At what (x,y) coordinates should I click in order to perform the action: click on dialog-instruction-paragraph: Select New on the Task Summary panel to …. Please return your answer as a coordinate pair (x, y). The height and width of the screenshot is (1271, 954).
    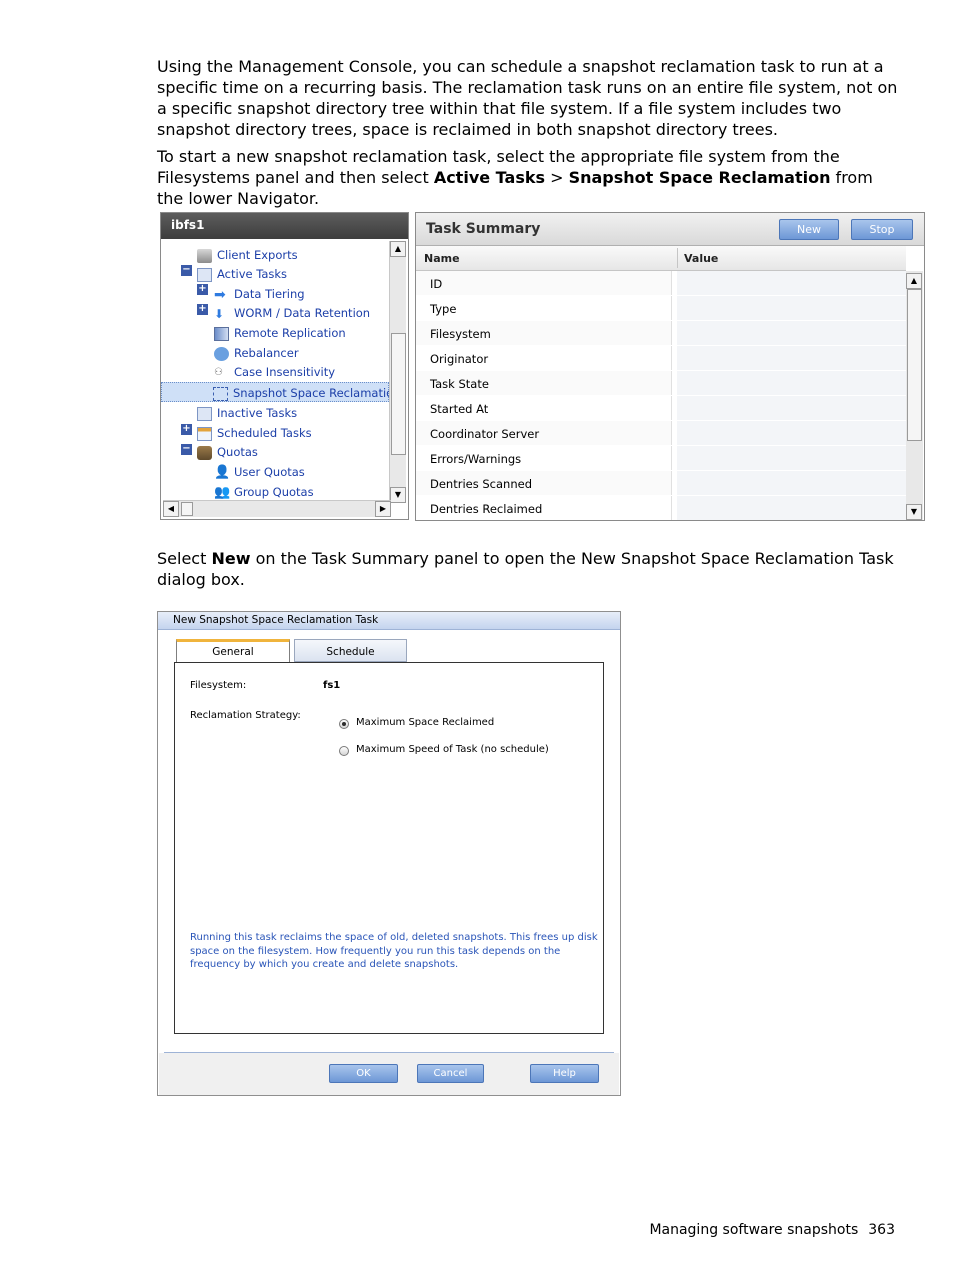
    Looking at the image, I should click on (529, 569).